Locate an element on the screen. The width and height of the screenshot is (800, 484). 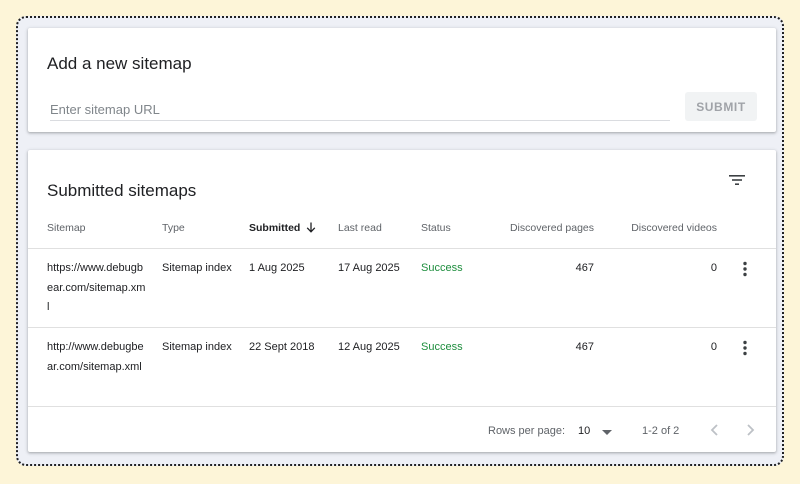
submit-button: SUBMIT is located at coordinates (721, 106).